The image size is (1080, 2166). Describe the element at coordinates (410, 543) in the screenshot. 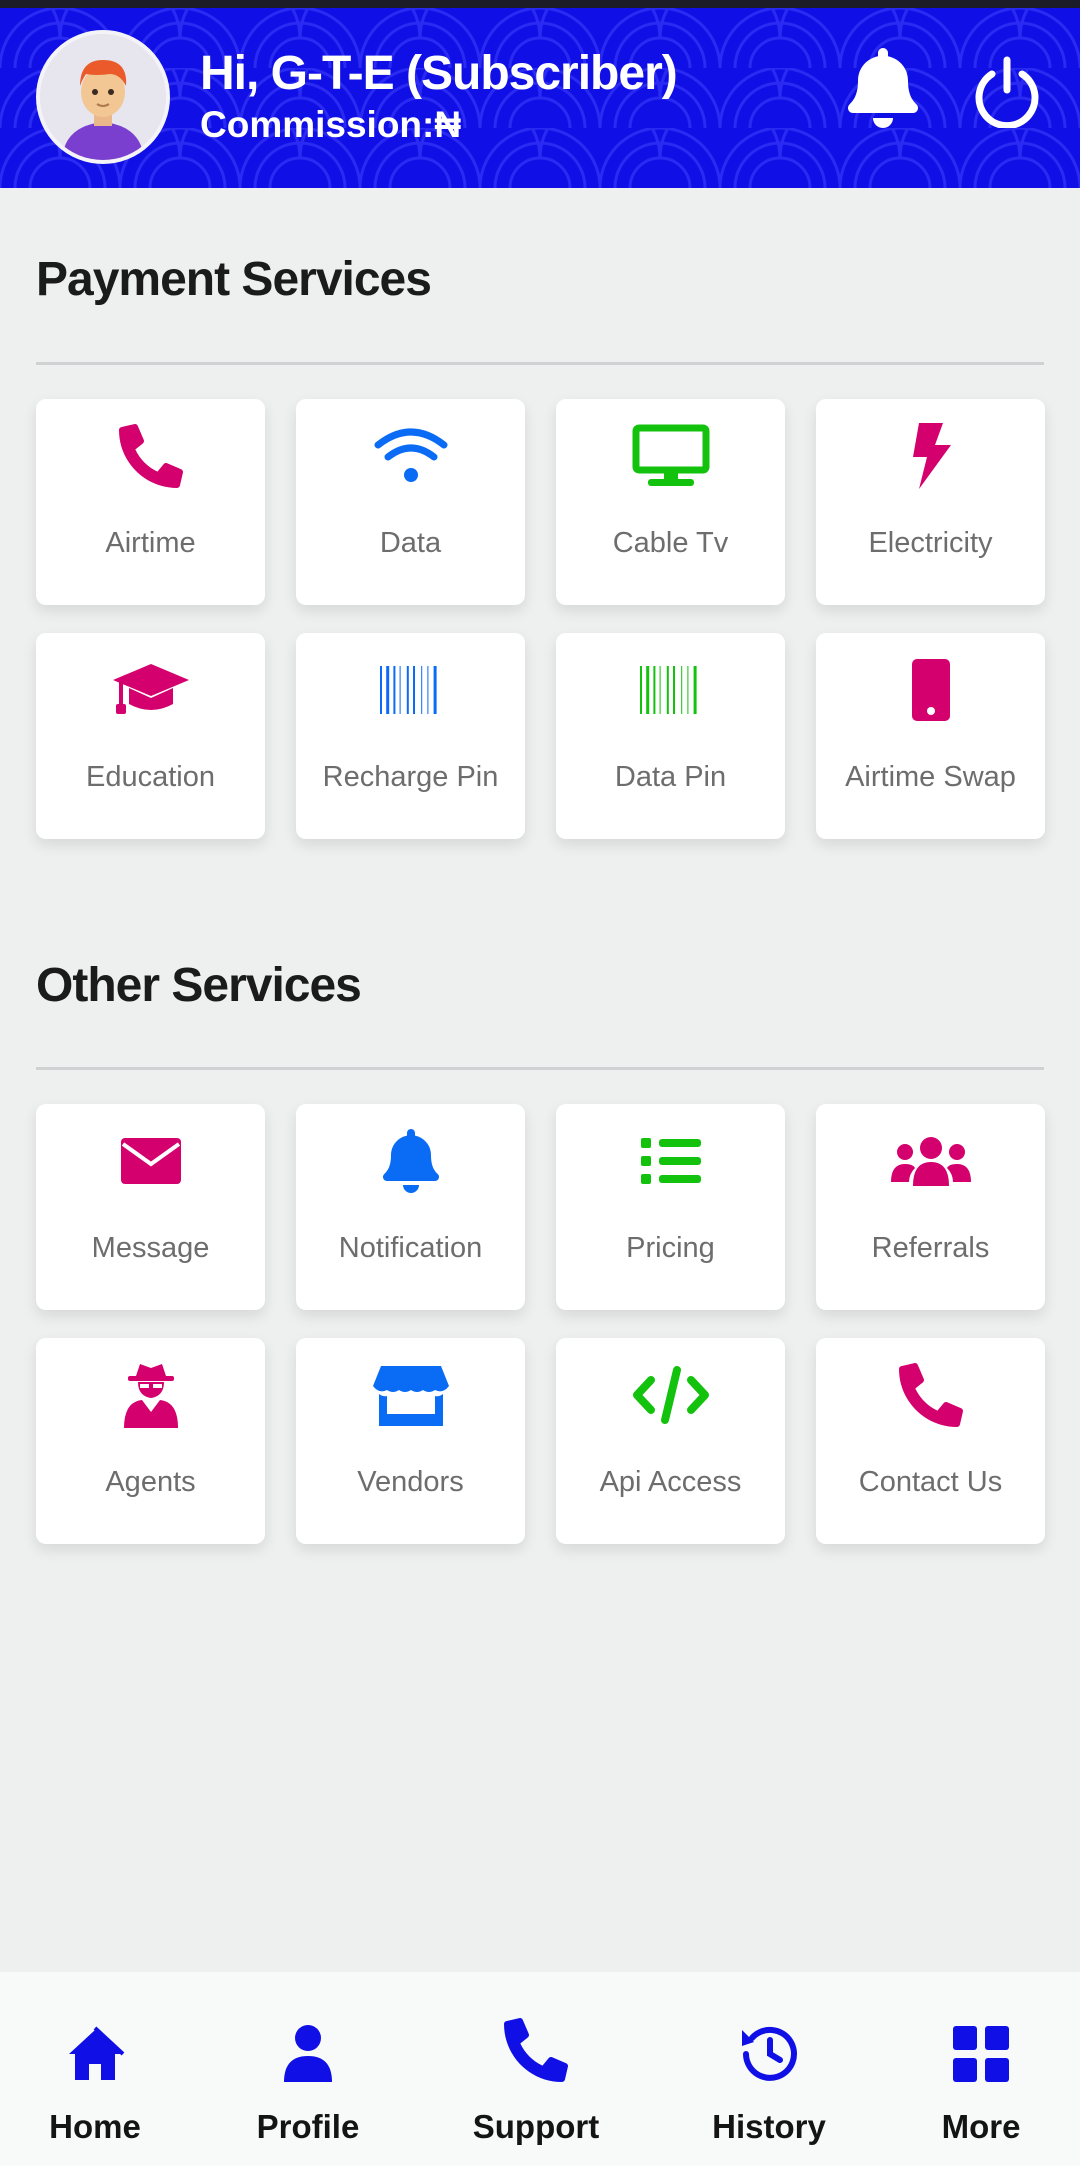

I see `service-label: Data` at that location.